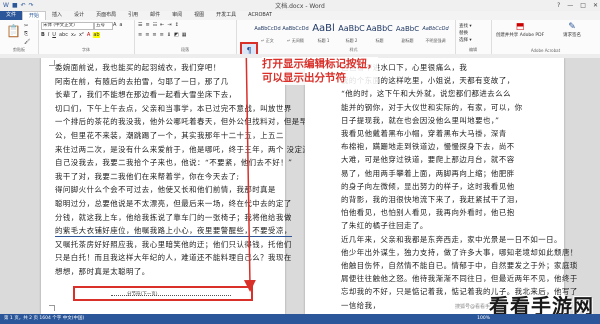  I want to click on editing-label: 编辑, so click(473, 49).